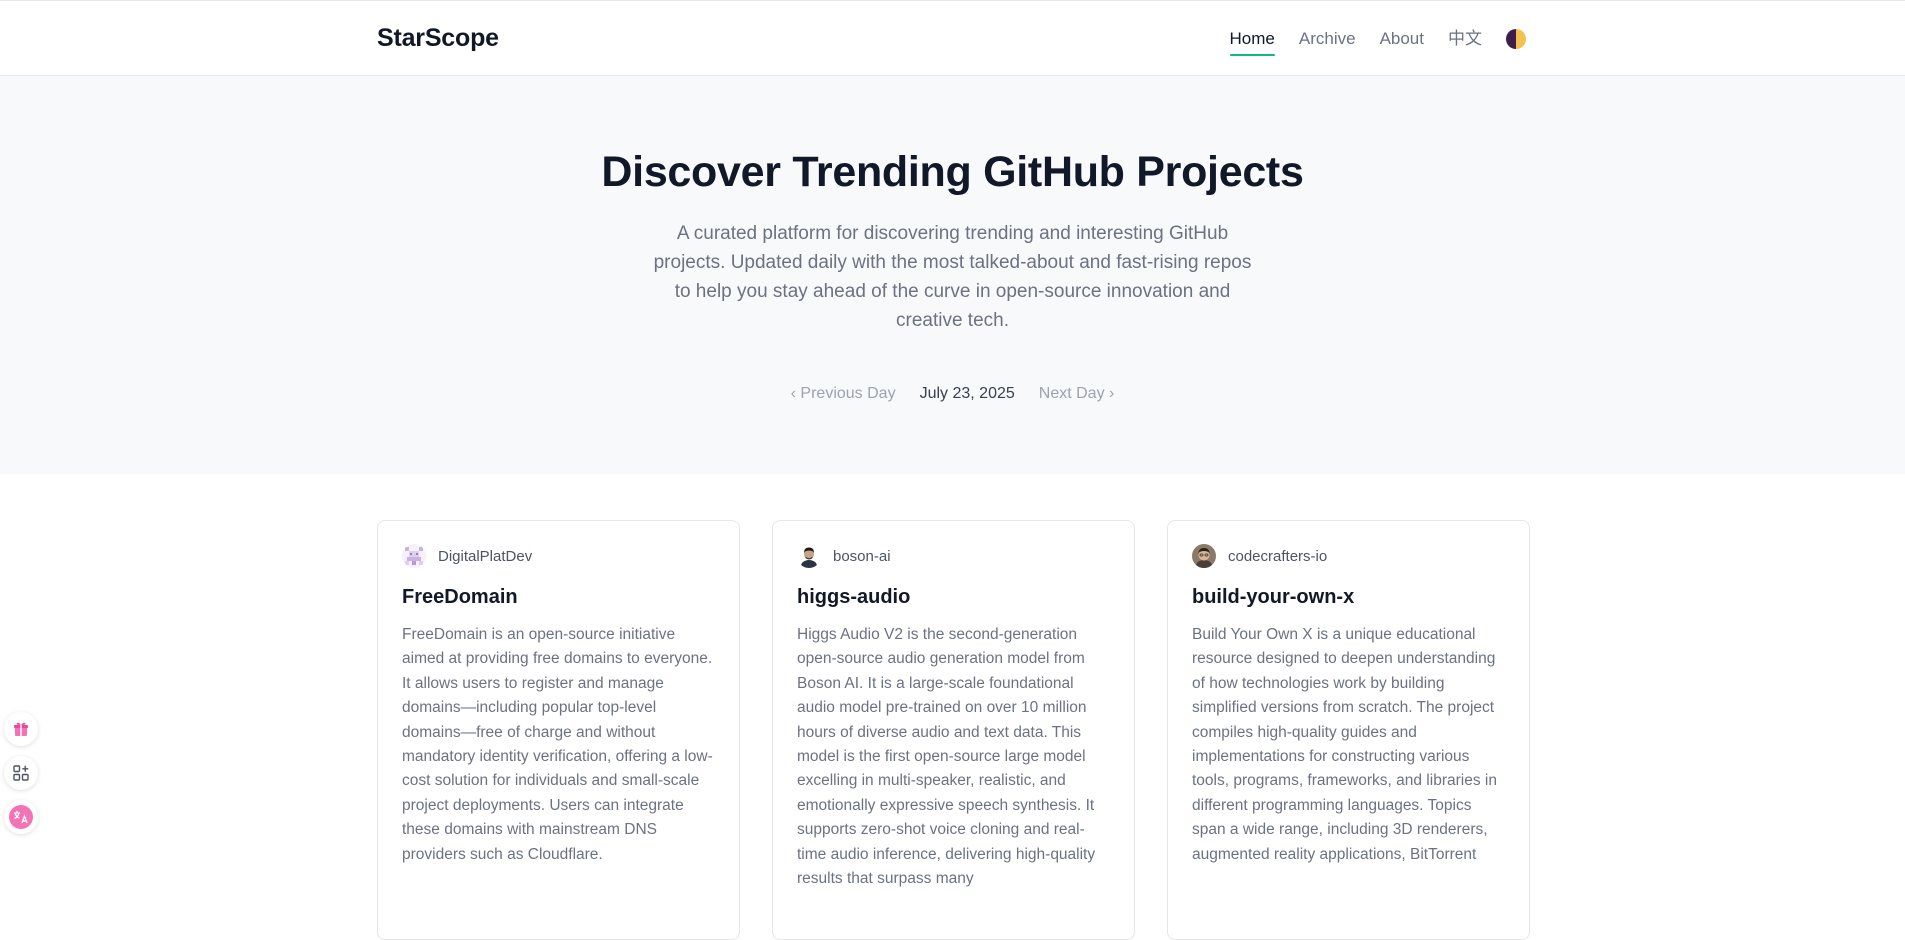 This screenshot has height=940, width=1905. What do you see at coordinates (862, 556) in the screenshot?
I see `owner-name: boson-ai` at bounding box center [862, 556].